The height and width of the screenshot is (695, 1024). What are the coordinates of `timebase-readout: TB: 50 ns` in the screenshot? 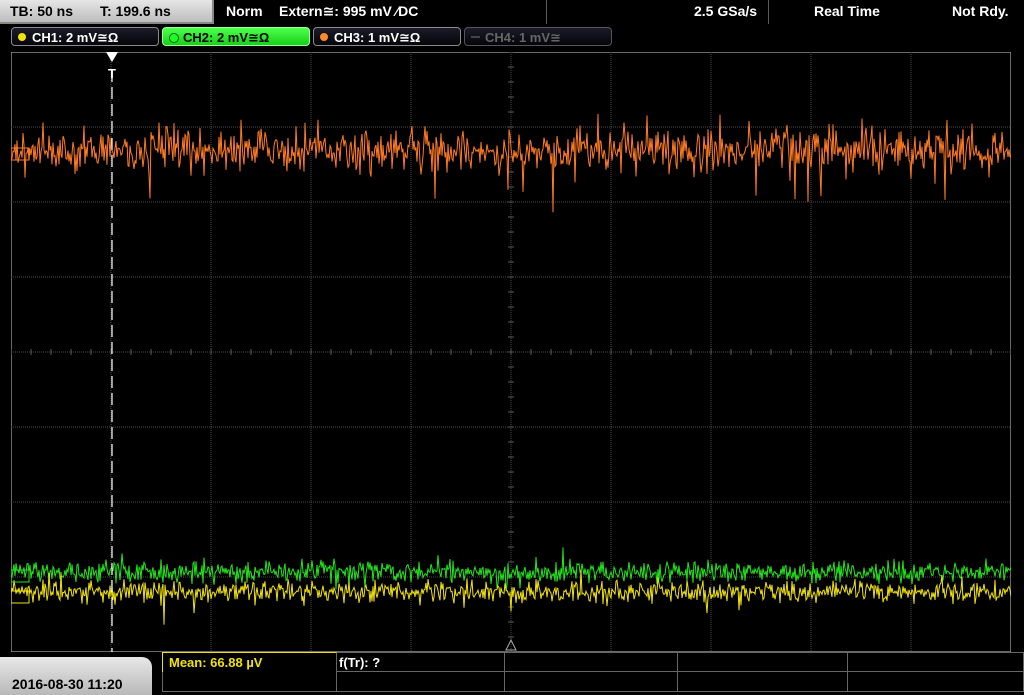 It's located at (42, 11).